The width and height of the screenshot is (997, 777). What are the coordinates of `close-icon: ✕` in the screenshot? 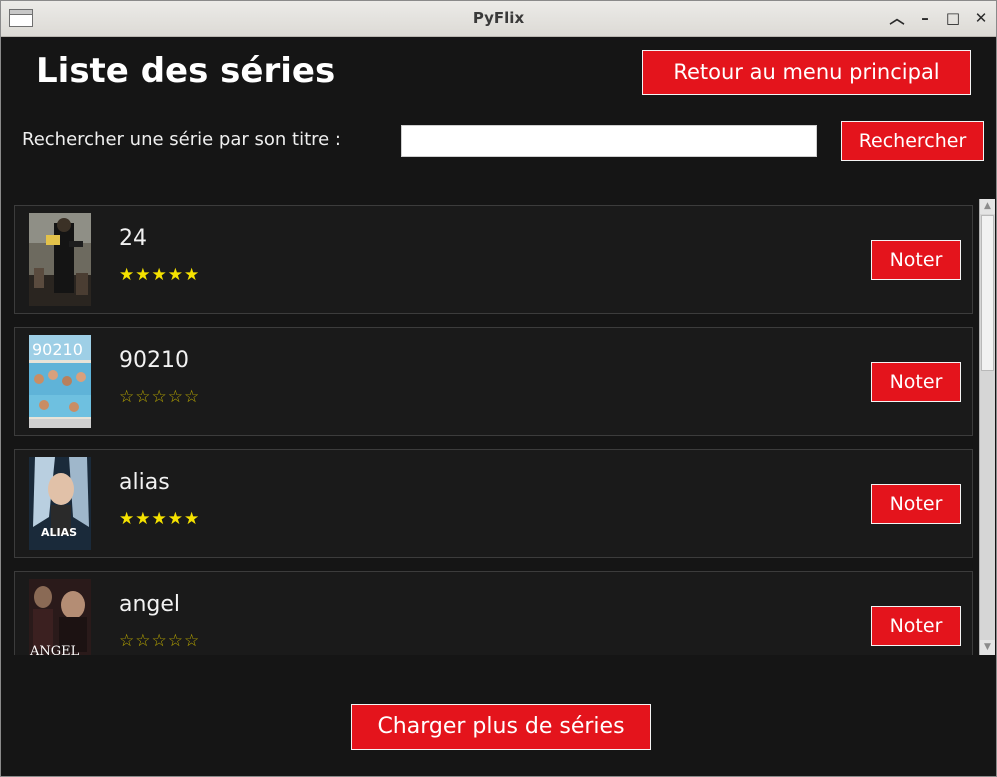 It's located at (981, 18).